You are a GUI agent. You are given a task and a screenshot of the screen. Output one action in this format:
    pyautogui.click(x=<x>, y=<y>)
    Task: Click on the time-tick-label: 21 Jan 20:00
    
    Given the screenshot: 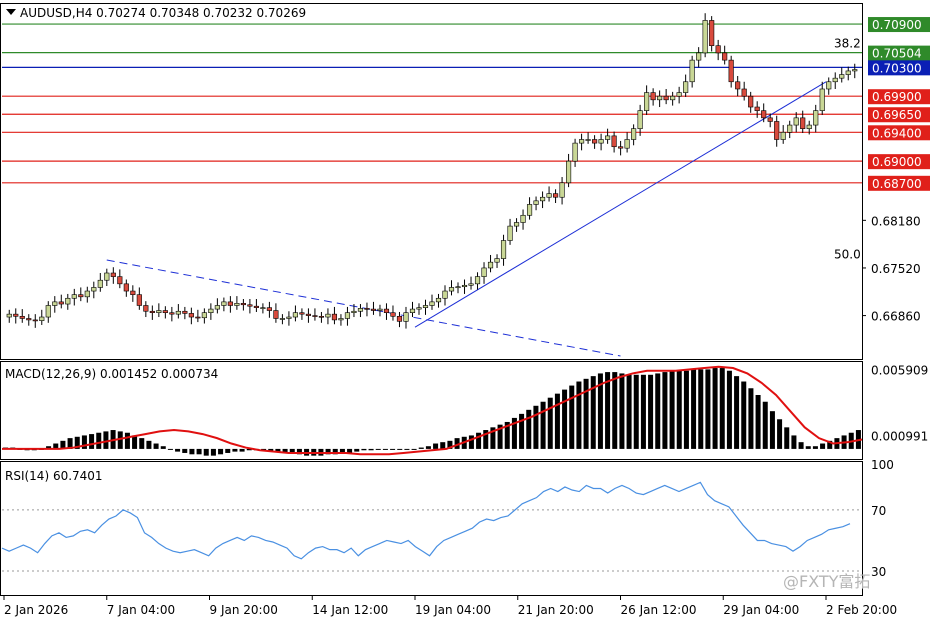 What is the action you would take?
    pyautogui.click(x=556, y=610)
    